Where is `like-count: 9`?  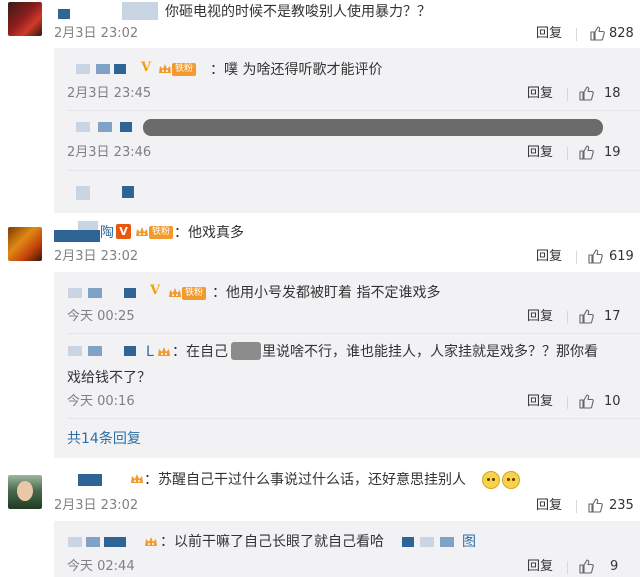
like-count: 9 is located at coordinates (614, 566).